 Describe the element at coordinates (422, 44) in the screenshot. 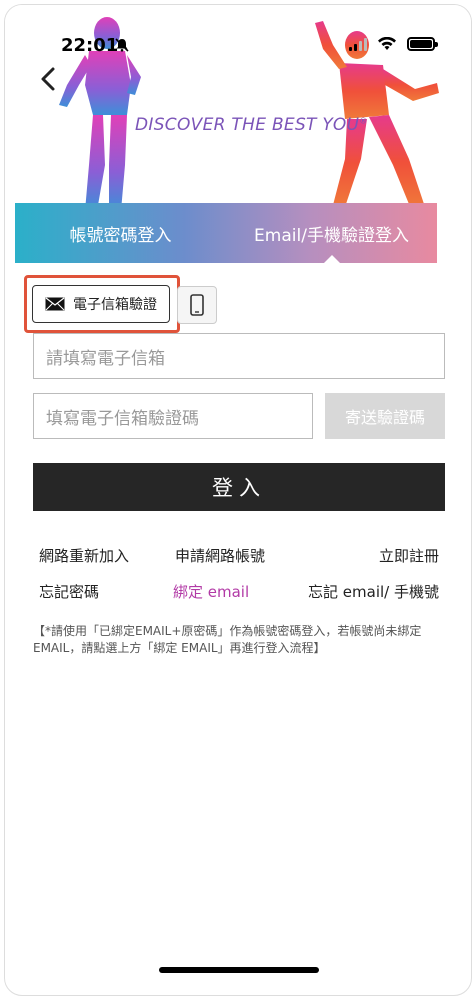

I see `battery-icon` at that location.